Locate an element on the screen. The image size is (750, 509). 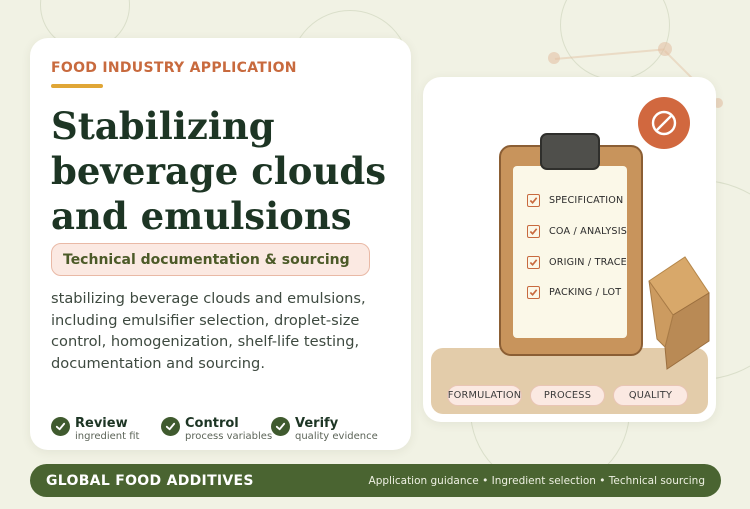
tag-formulation: FORMULATION is located at coordinates (484, 395).